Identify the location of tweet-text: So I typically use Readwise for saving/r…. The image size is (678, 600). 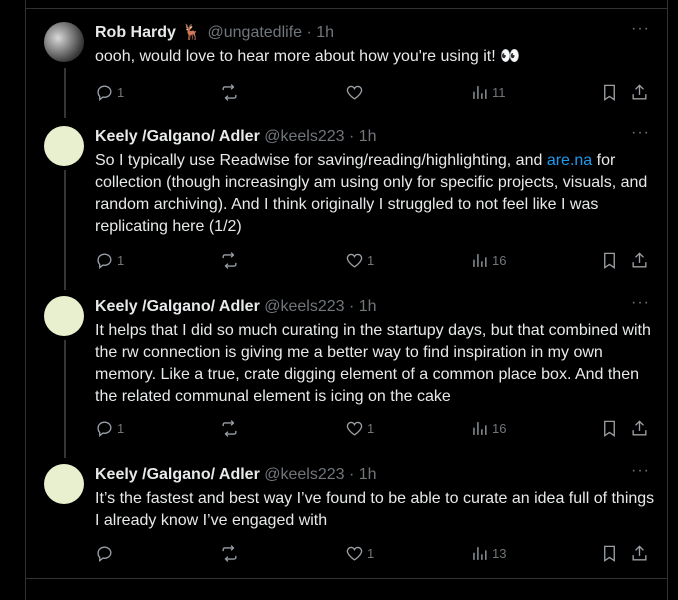
(375, 194).